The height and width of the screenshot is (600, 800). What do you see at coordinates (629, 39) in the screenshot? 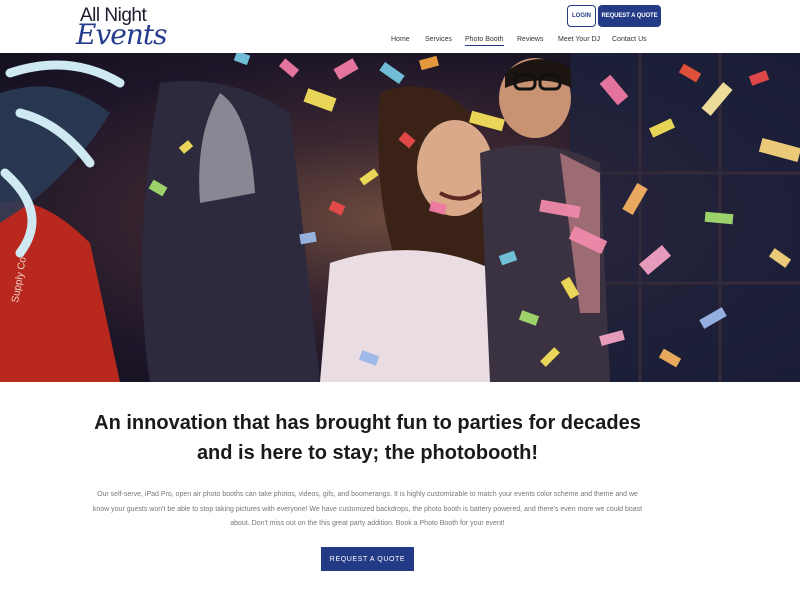
I see `nav-item-contact-us: Contact Us` at bounding box center [629, 39].